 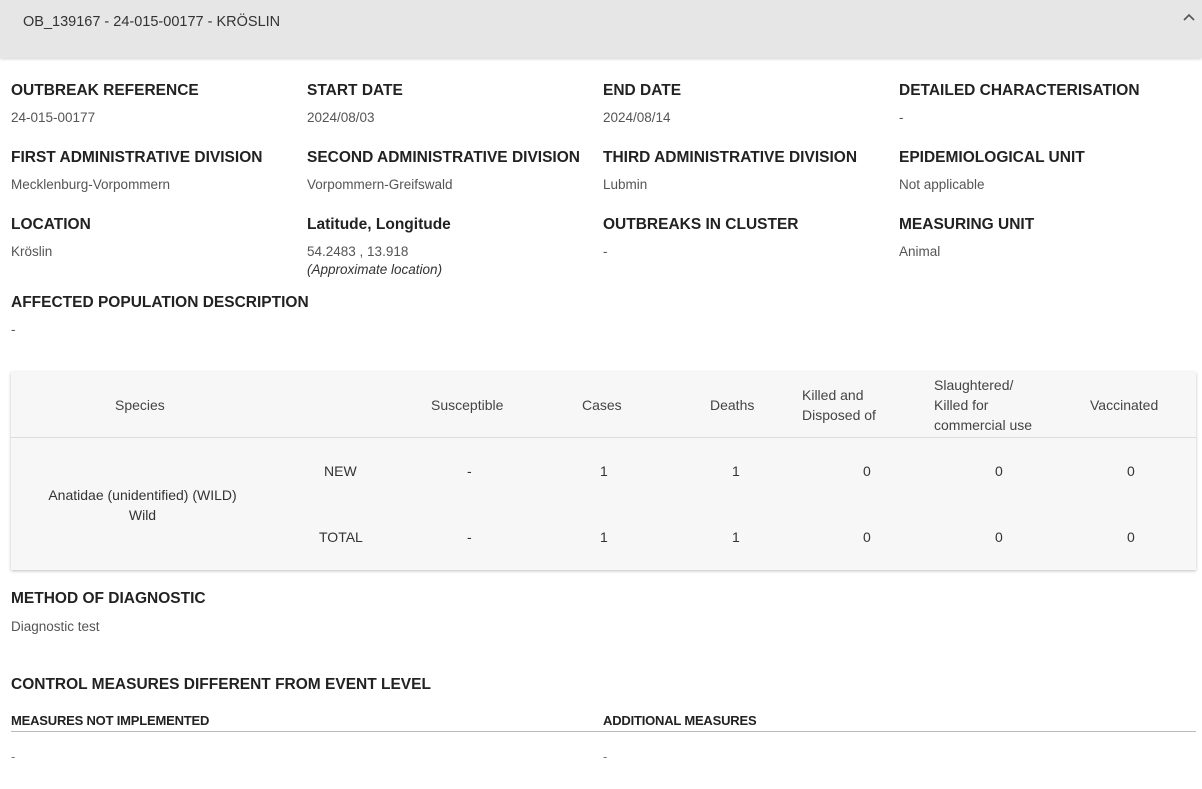 I want to click on third-admin-value: Lubmin, so click(x=625, y=184).